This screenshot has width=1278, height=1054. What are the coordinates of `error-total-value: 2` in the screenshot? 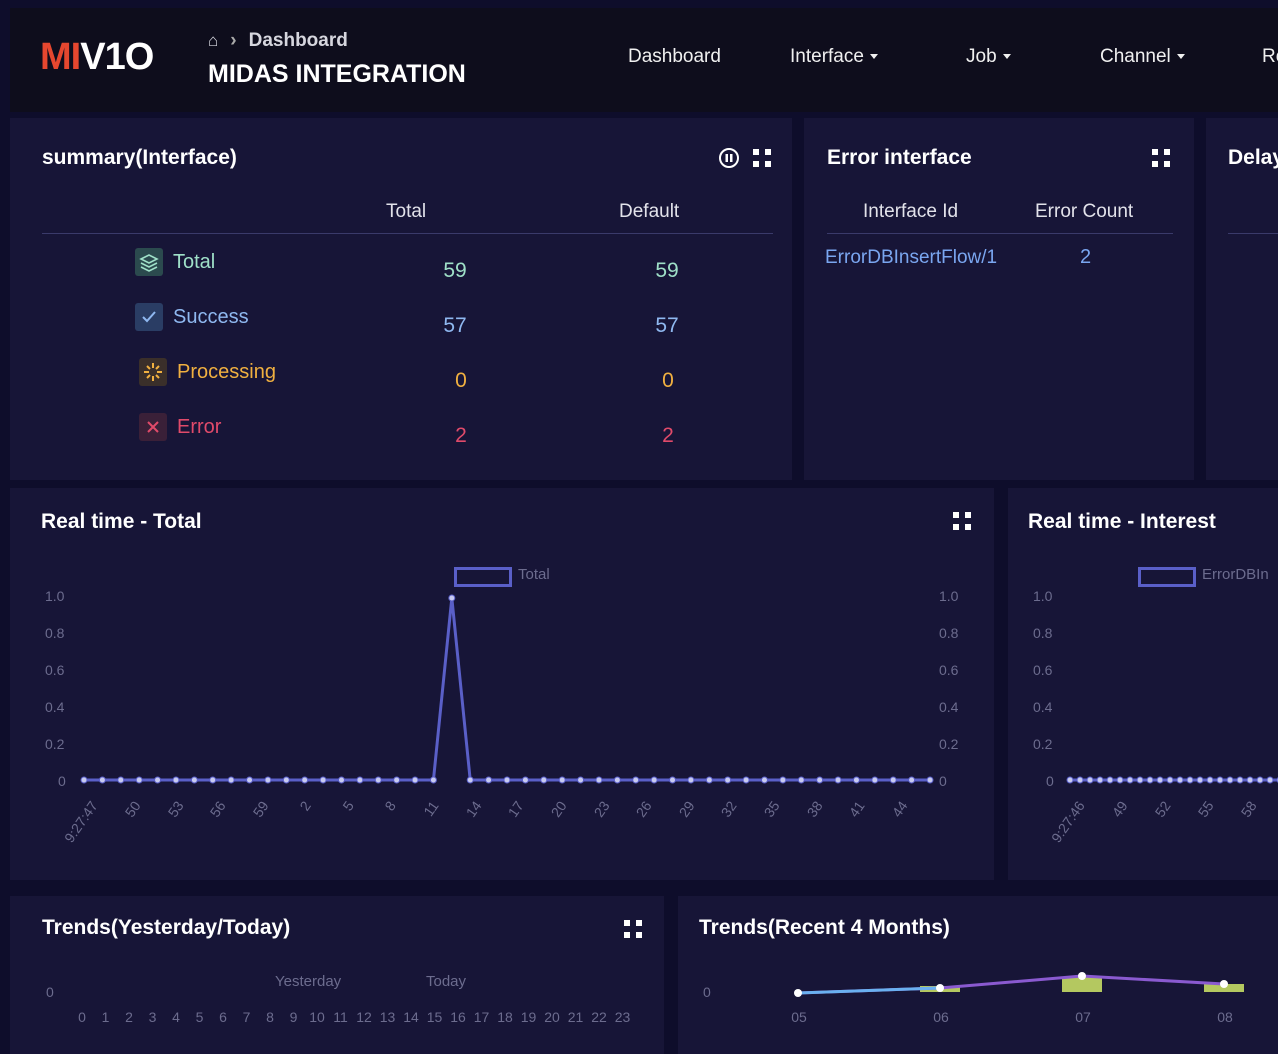 It's located at (461, 435).